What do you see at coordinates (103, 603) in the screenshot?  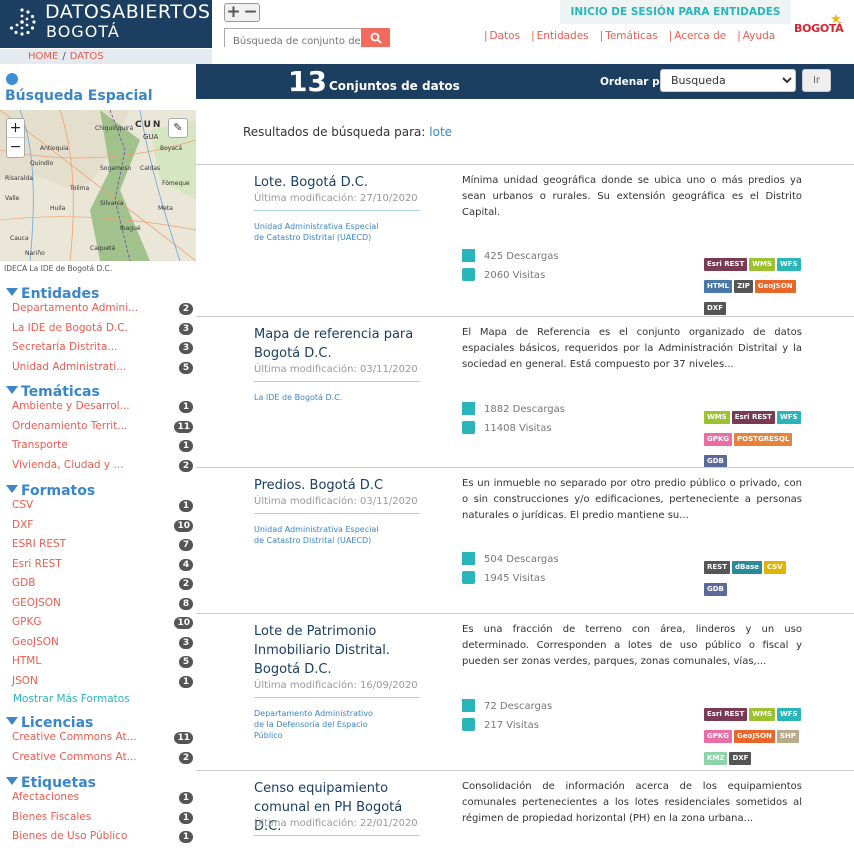 I see `filter-item: GEOJSON 8` at bounding box center [103, 603].